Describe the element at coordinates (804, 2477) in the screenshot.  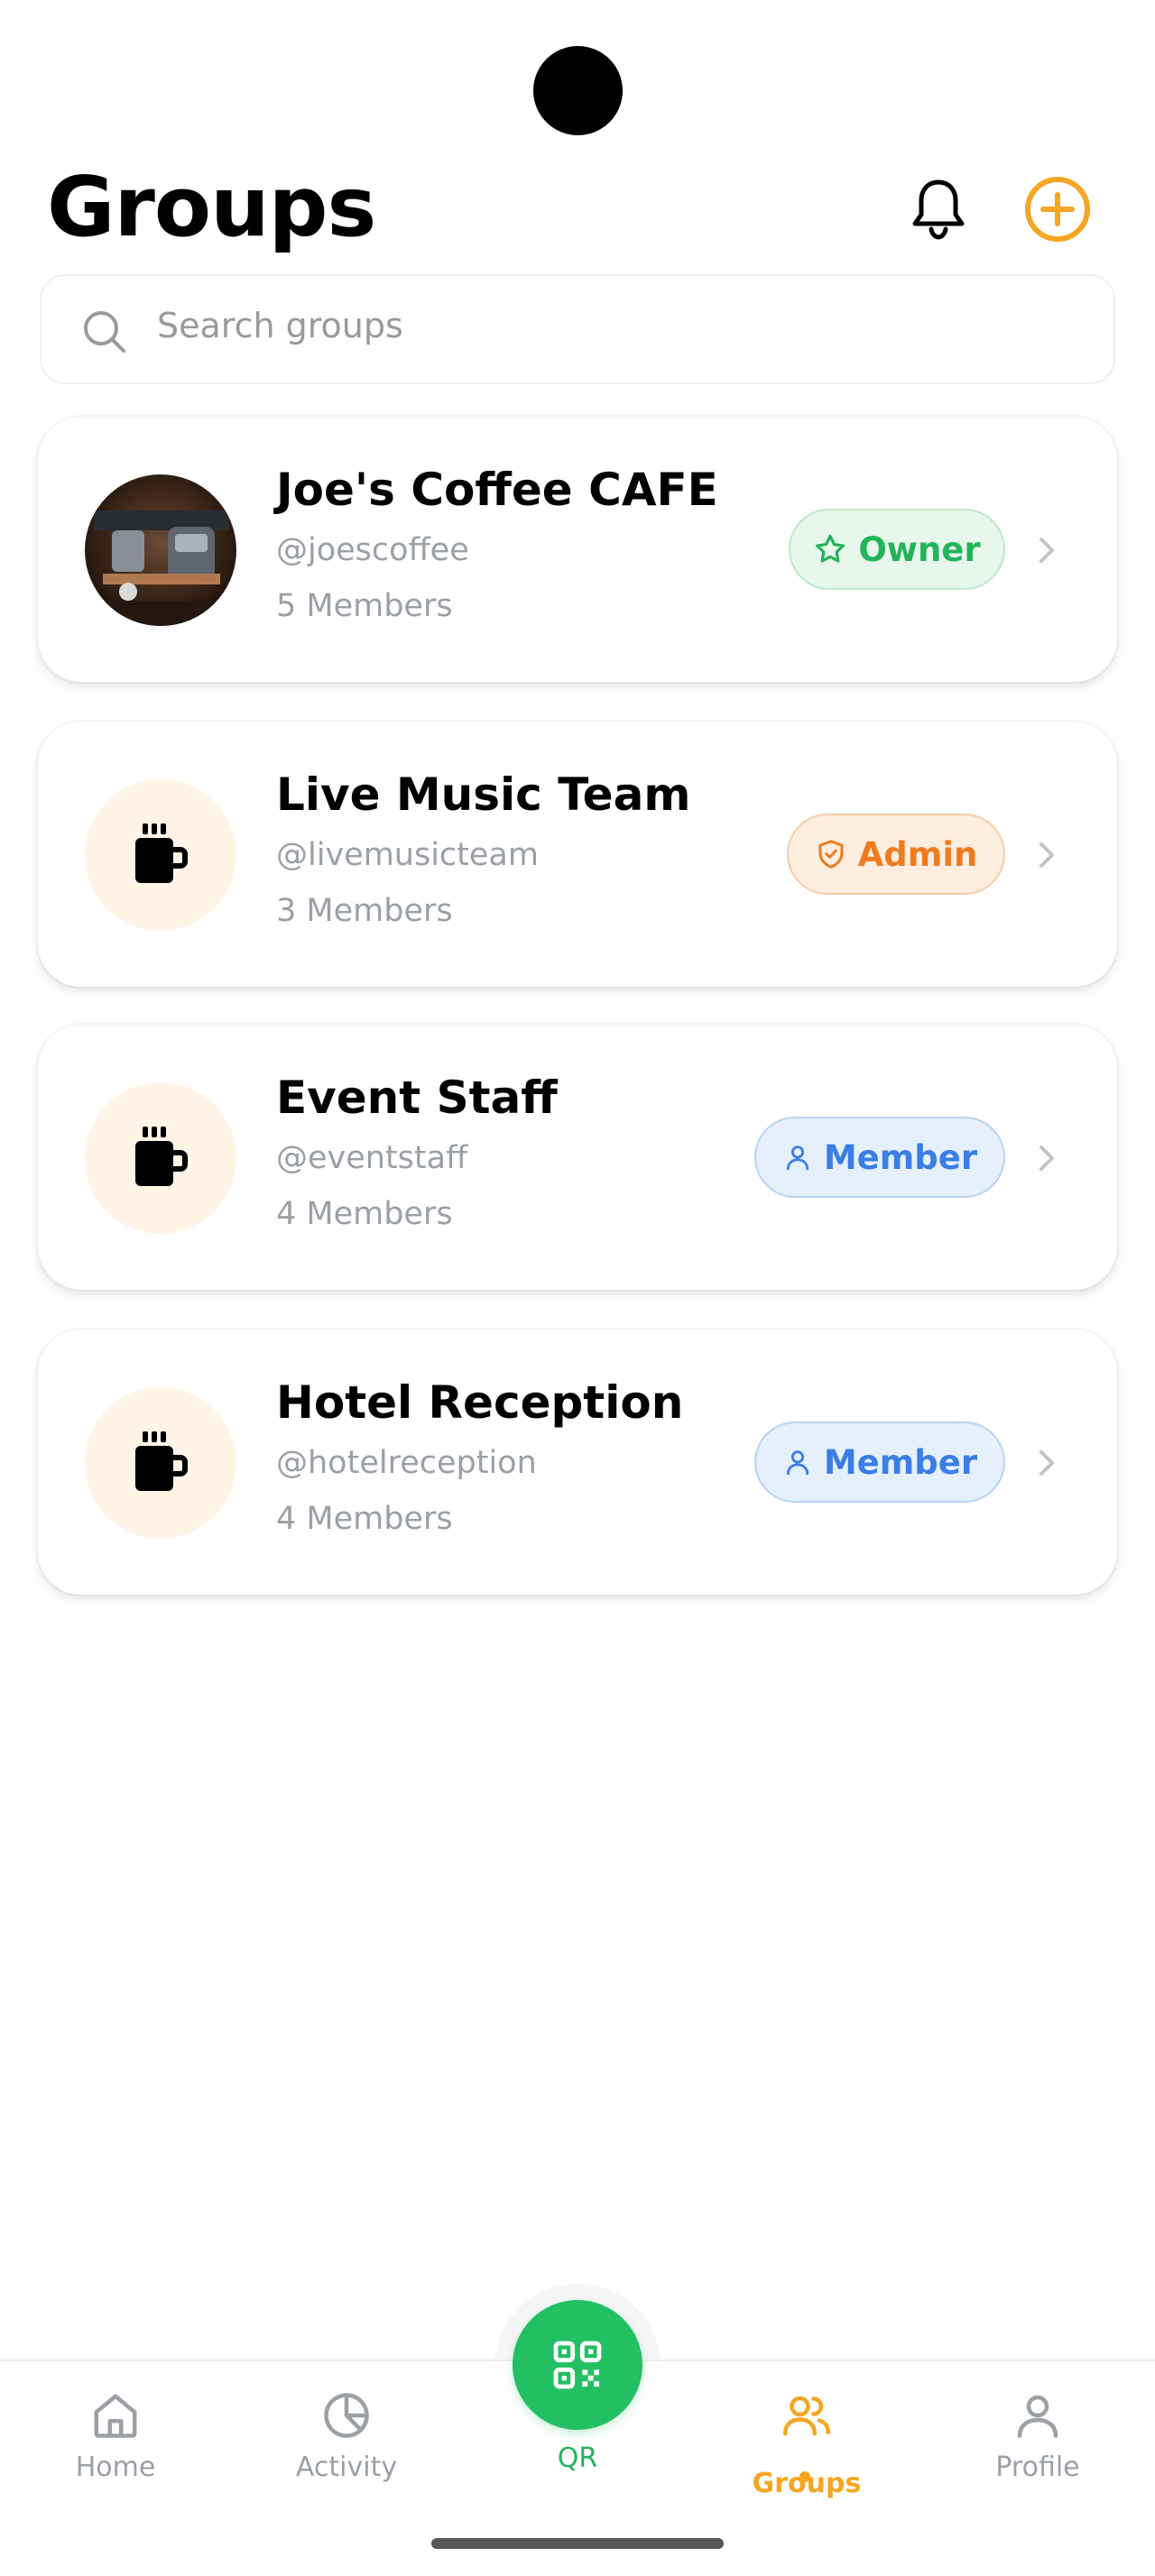
I see `active-indicator-dot` at that location.